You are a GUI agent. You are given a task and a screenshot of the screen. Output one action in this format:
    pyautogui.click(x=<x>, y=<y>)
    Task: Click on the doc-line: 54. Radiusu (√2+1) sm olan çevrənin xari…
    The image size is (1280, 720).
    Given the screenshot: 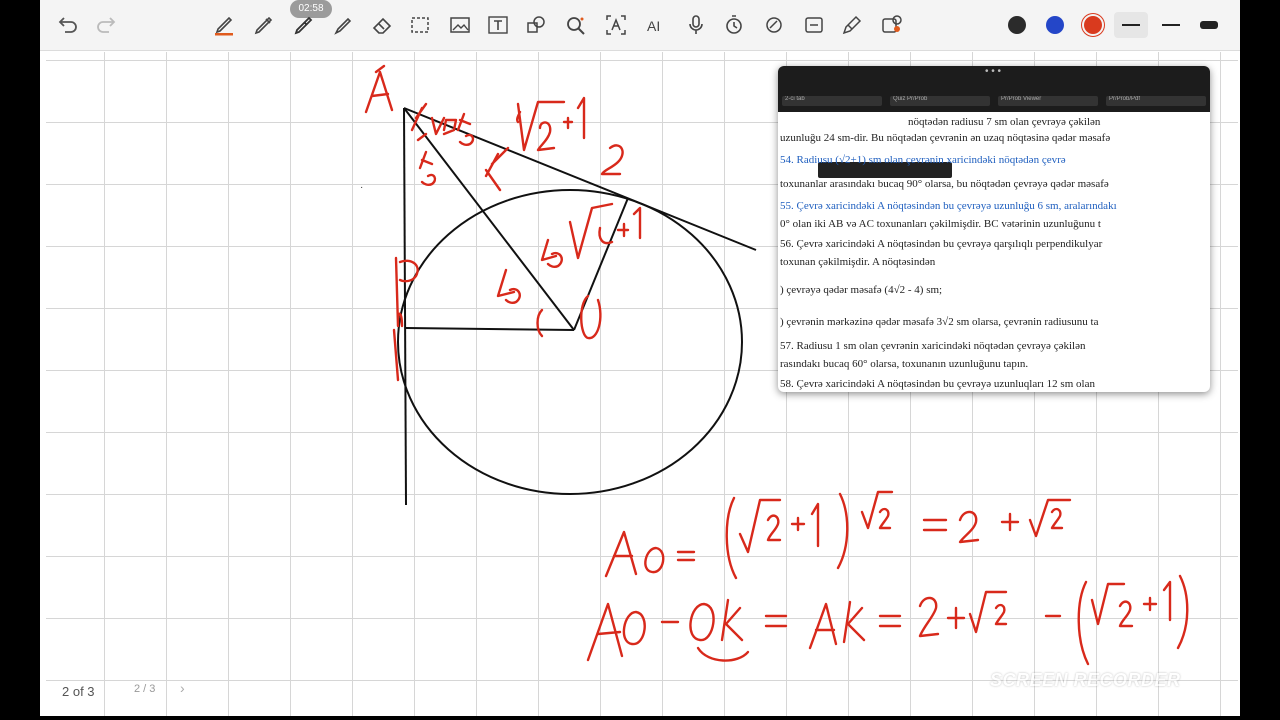 What is the action you would take?
    pyautogui.click(x=923, y=160)
    